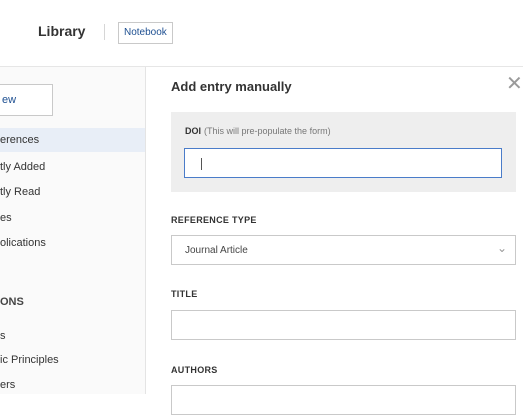  What do you see at coordinates (201, 164) in the screenshot?
I see `text-cursor` at bounding box center [201, 164].